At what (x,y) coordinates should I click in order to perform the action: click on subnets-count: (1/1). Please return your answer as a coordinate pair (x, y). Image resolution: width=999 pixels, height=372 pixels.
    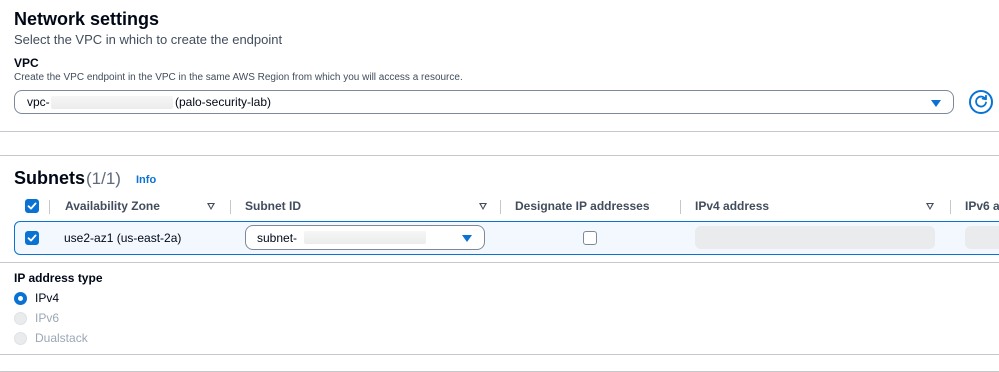
    Looking at the image, I should click on (103, 178).